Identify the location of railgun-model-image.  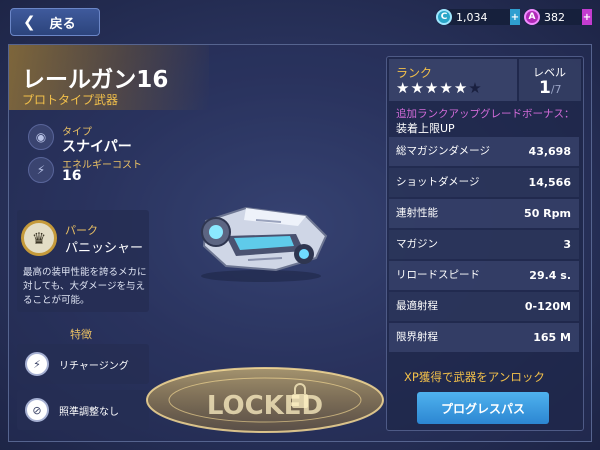
(264, 244).